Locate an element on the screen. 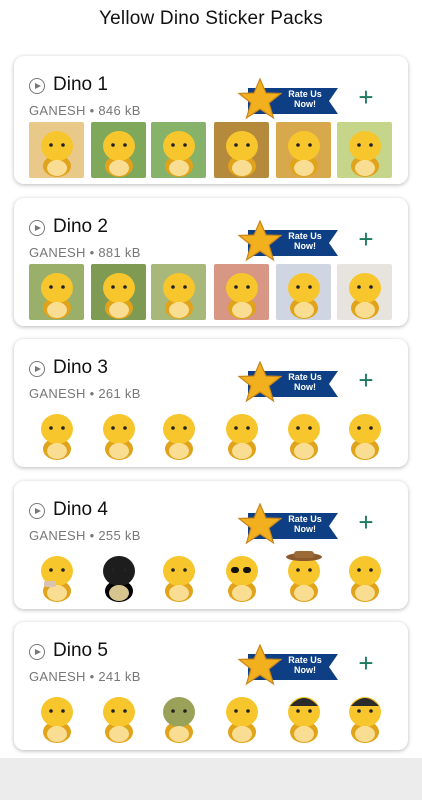 The width and height of the screenshot is (422, 800). sticker-pack-card: Dino 4 GANESH • 255 kB Rate Us Now! + is located at coordinates (211, 545).